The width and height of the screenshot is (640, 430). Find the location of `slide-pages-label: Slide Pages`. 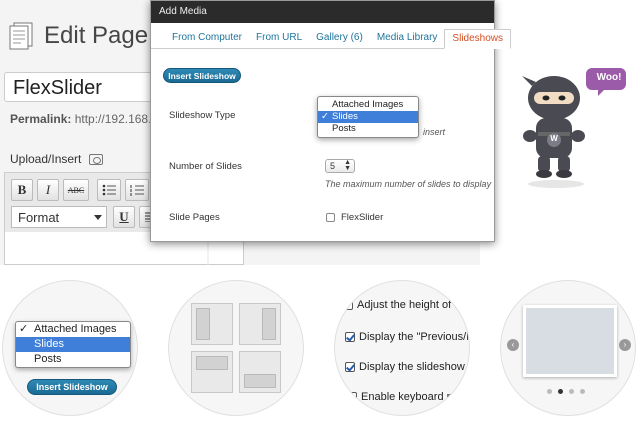

slide-pages-label: Slide Pages is located at coordinates (194, 217).